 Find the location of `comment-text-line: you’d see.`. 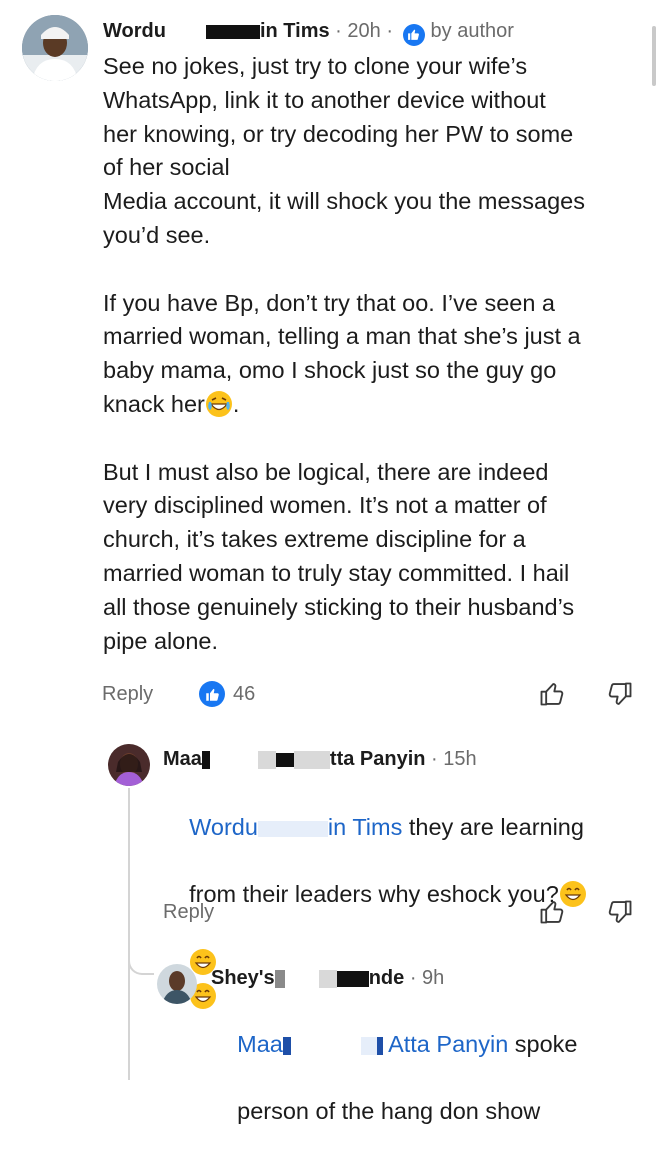

comment-text-line: you’d see. is located at coordinates (157, 234).